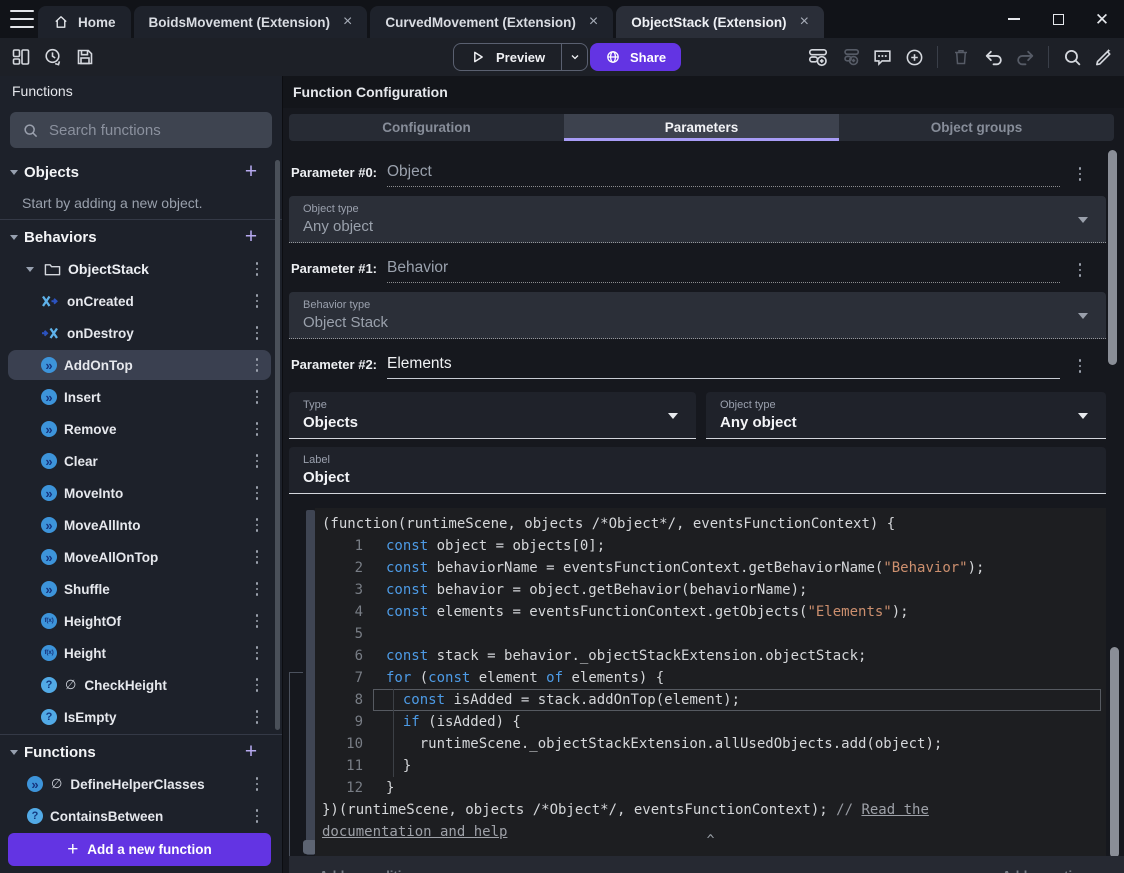  Describe the element at coordinates (1025, 57) in the screenshot. I see `redo-button` at that location.